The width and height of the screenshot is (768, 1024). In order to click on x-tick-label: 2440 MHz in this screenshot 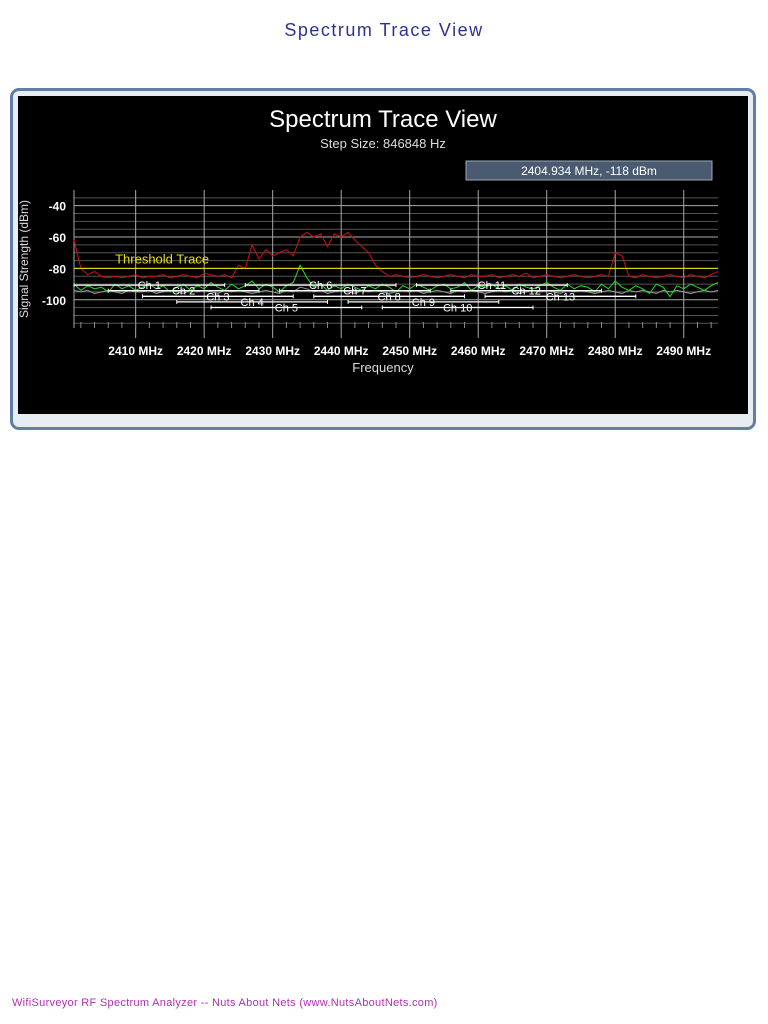, I will do `click(341, 351)`.